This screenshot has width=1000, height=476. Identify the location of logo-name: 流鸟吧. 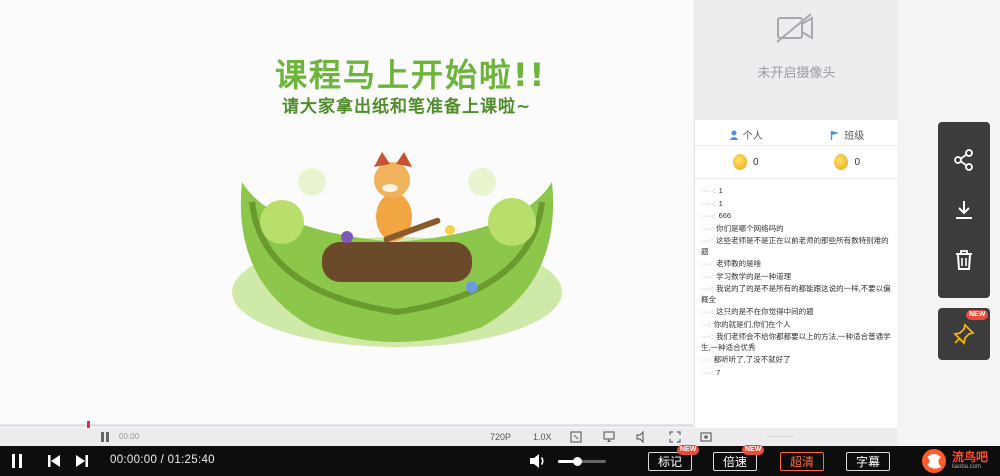
(970, 457).